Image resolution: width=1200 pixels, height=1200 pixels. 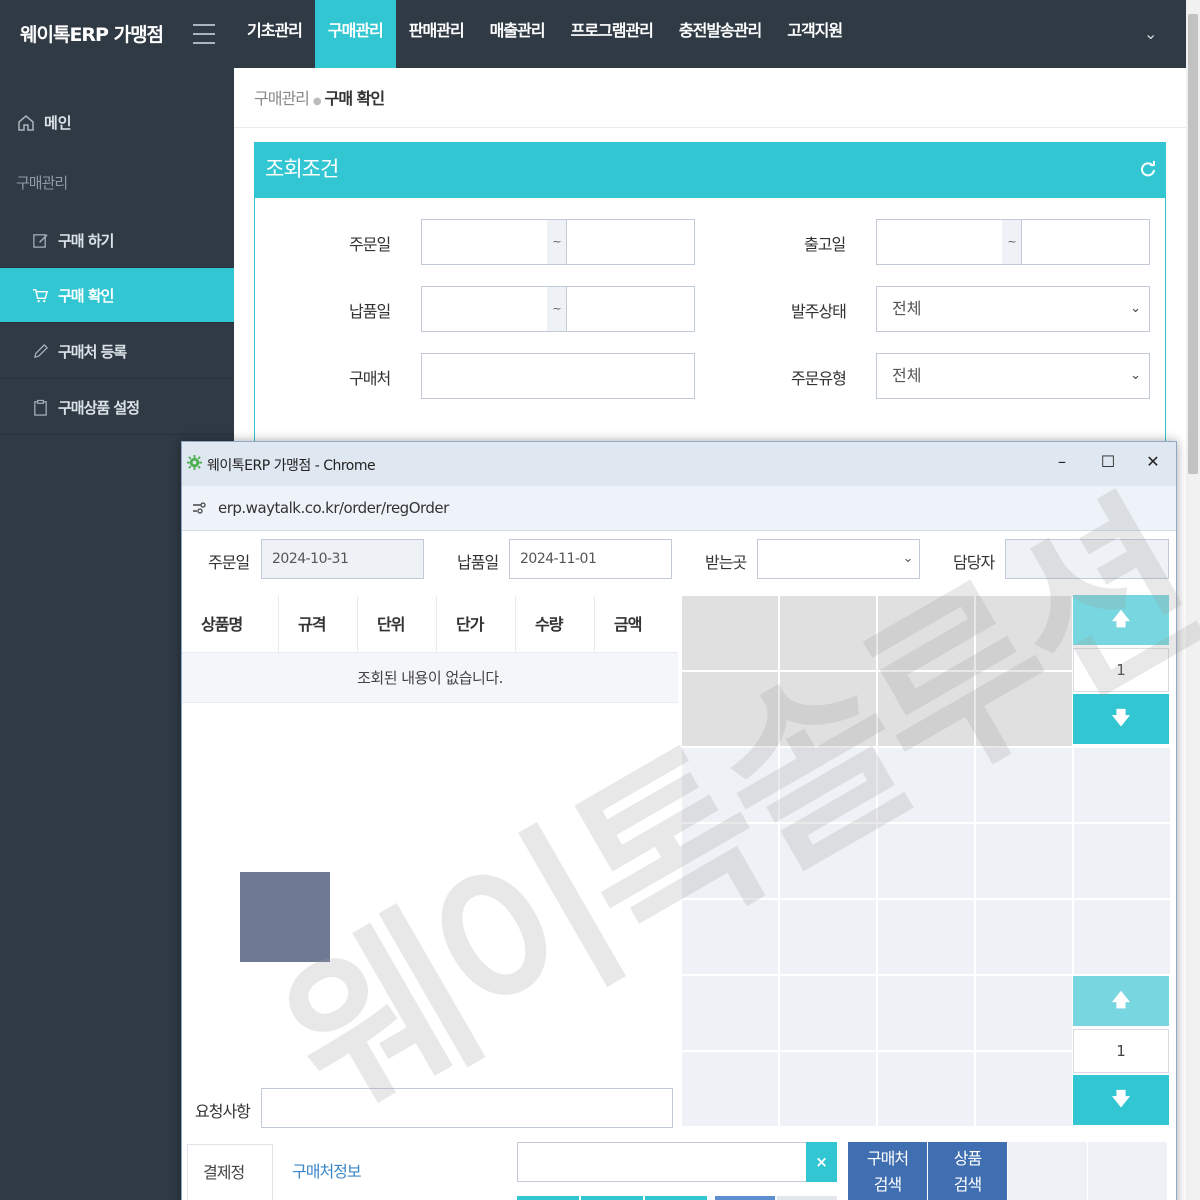 What do you see at coordinates (117, 407) in the screenshot?
I see `sidebar-item-product-settings: 구매상품 설정` at bounding box center [117, 407].